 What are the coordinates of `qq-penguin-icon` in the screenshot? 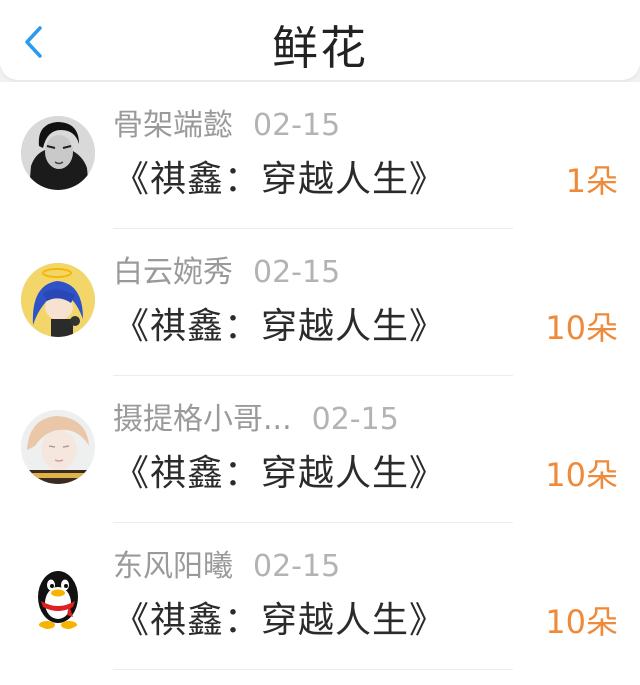 It's located at (58, 594).